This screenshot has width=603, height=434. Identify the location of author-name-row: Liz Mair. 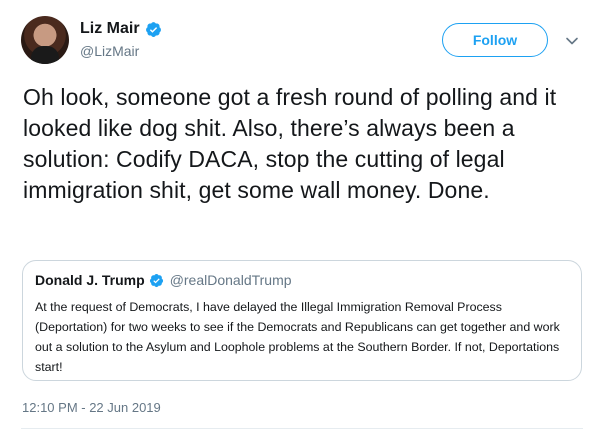
(121, 29).